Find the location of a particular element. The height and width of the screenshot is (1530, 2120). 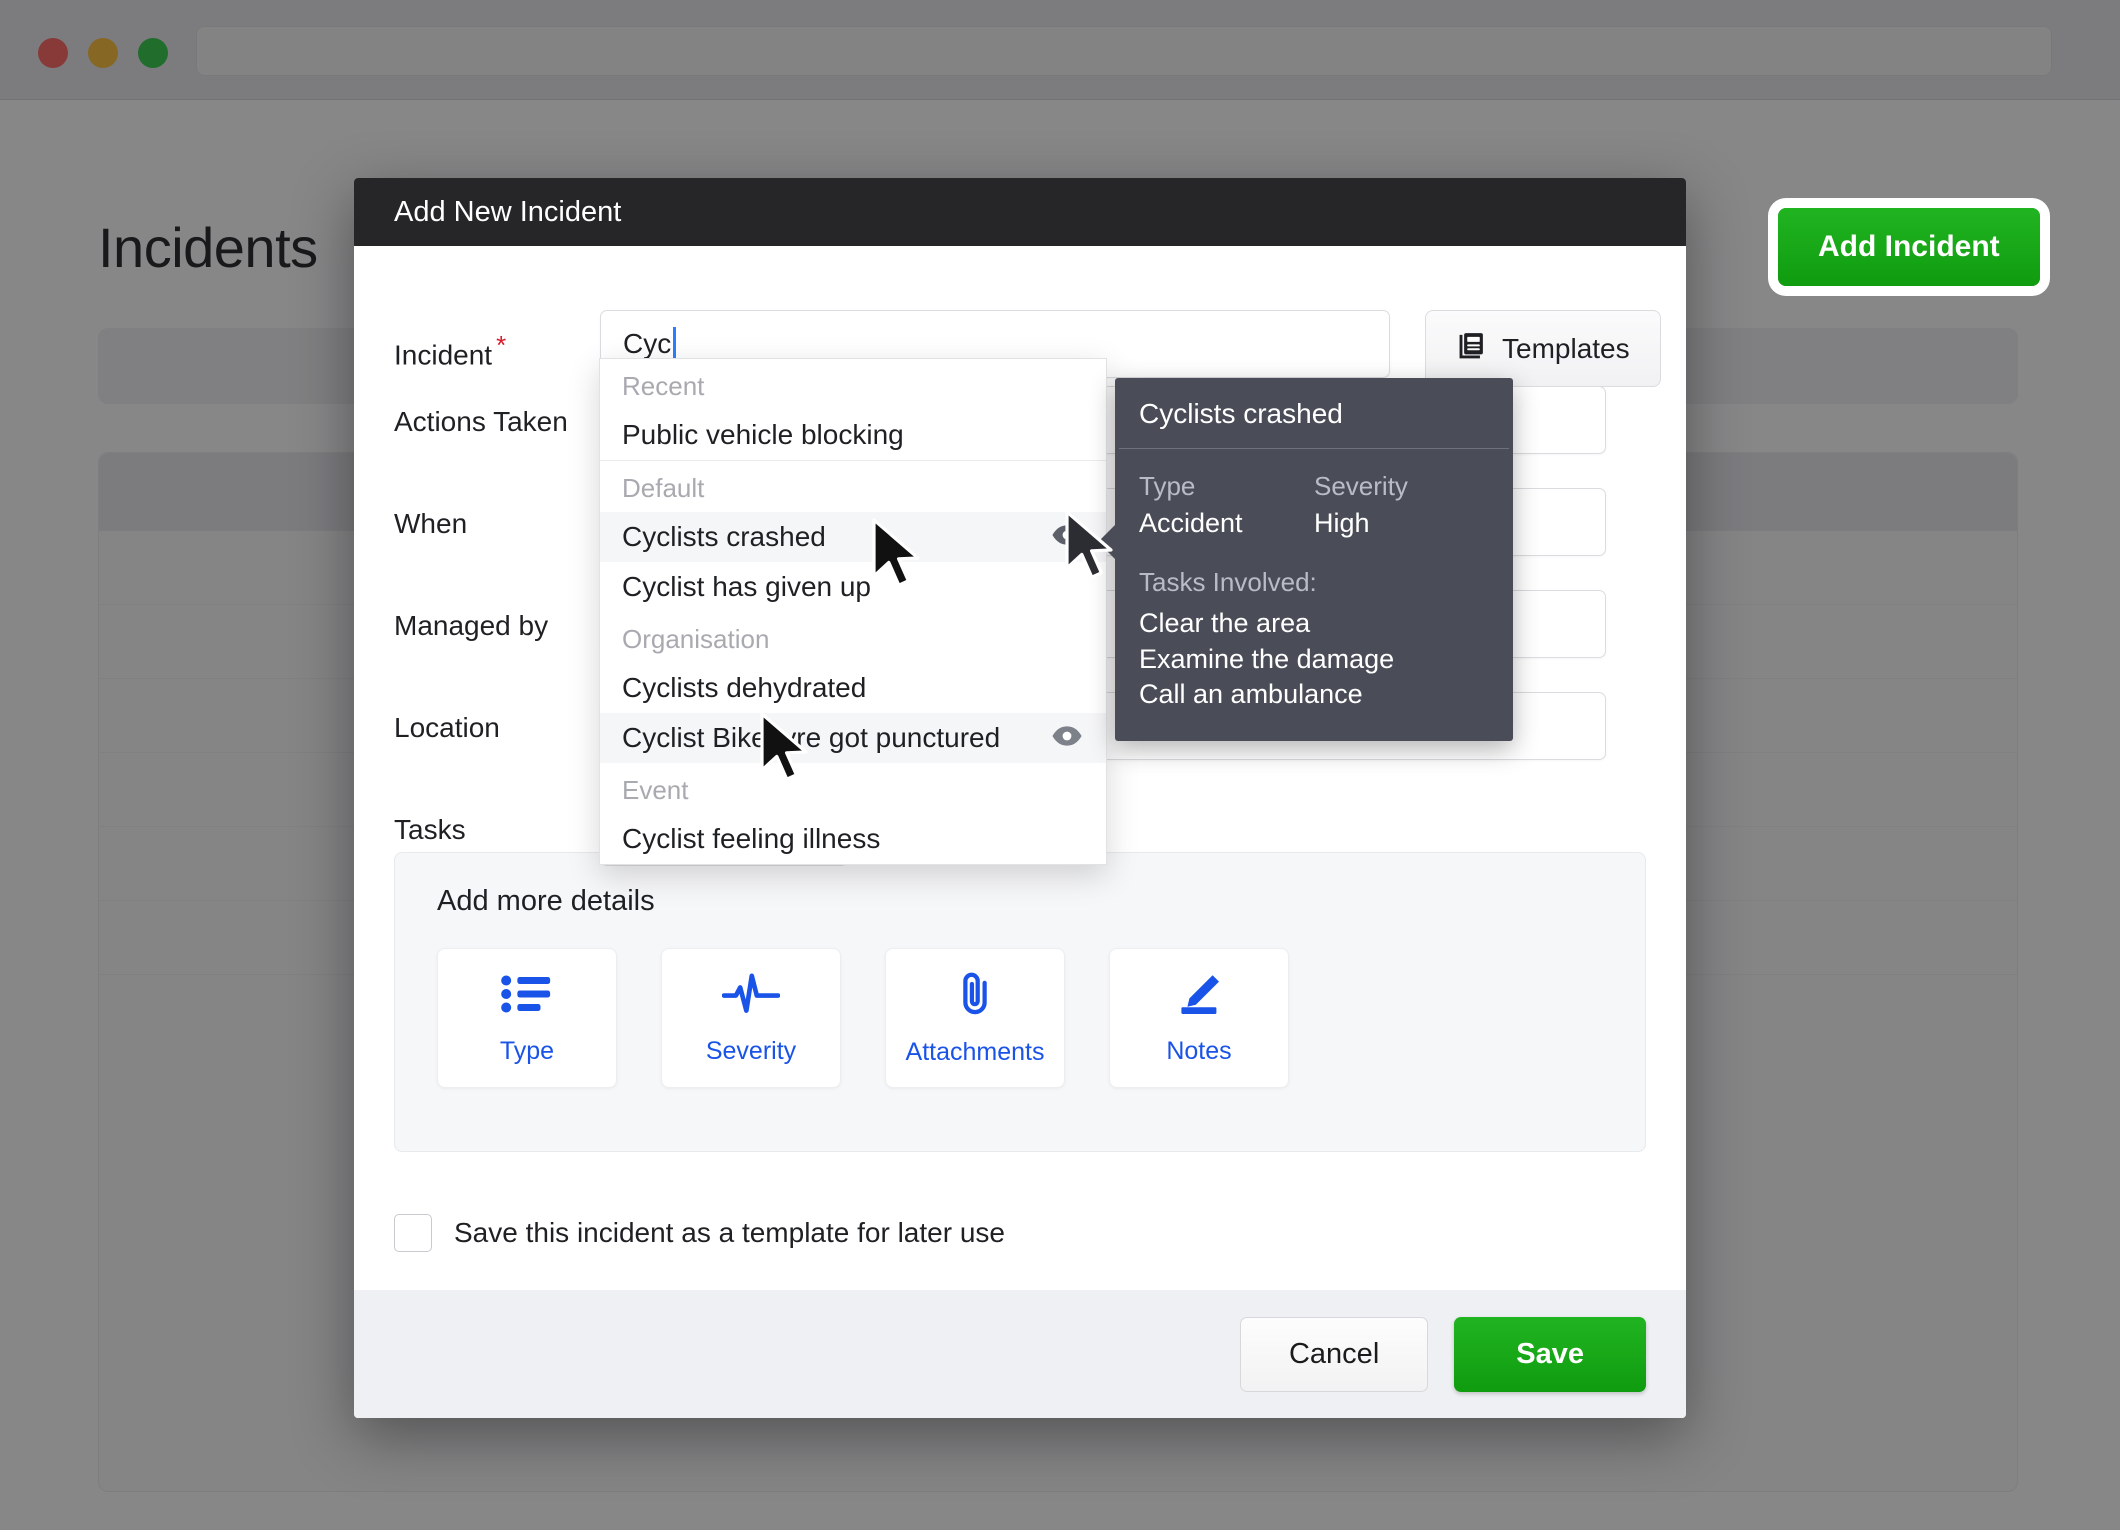

tooltip-type-key: Type is located at coordinates (1167, 486).